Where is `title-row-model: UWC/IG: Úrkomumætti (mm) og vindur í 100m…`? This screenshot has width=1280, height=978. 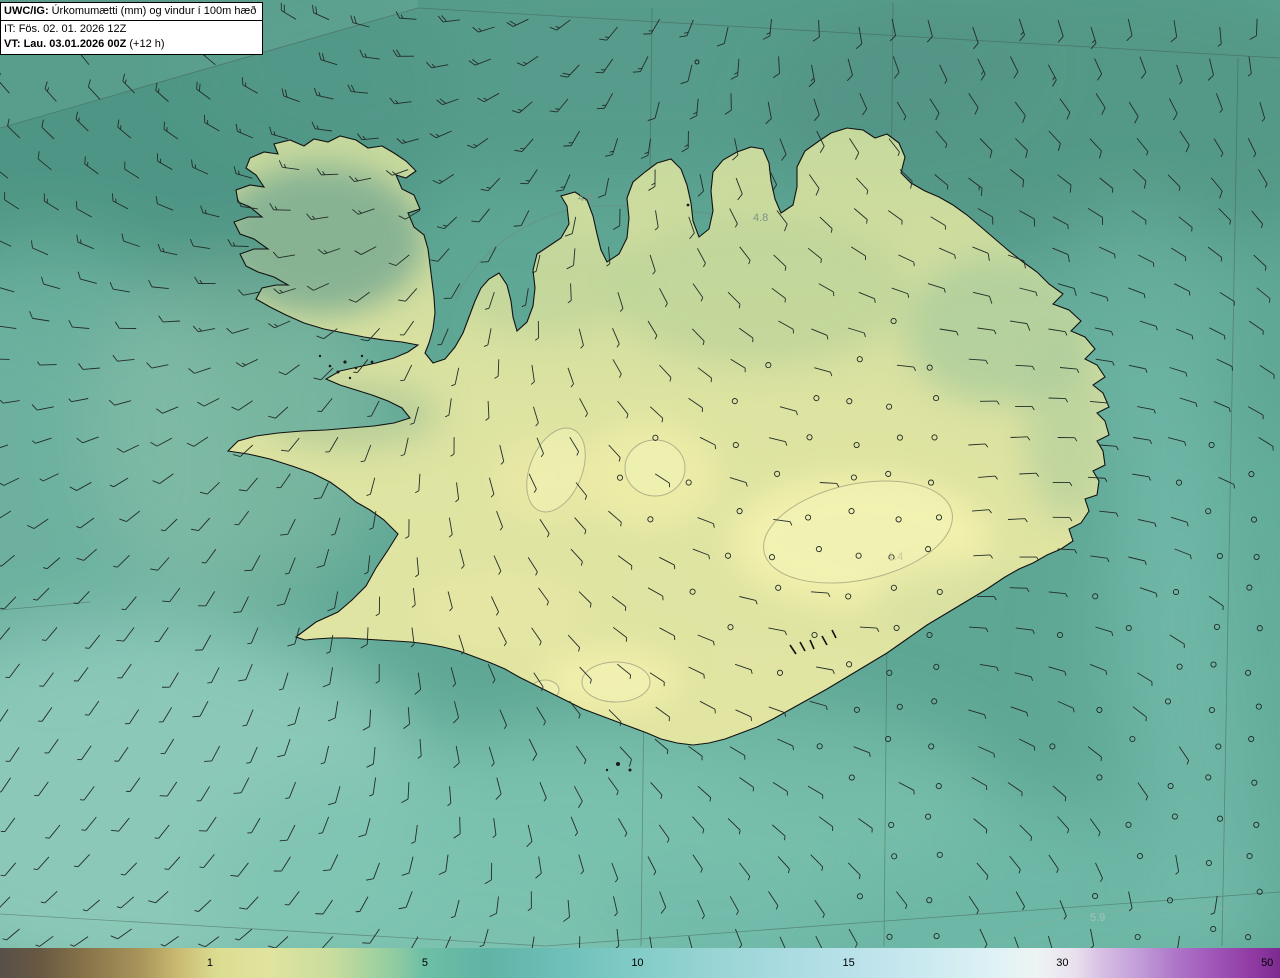 title-row-model: UWC/IG: Úrkomumætti (mm) og vindur í 100m… is located at coordinates (132, 11).